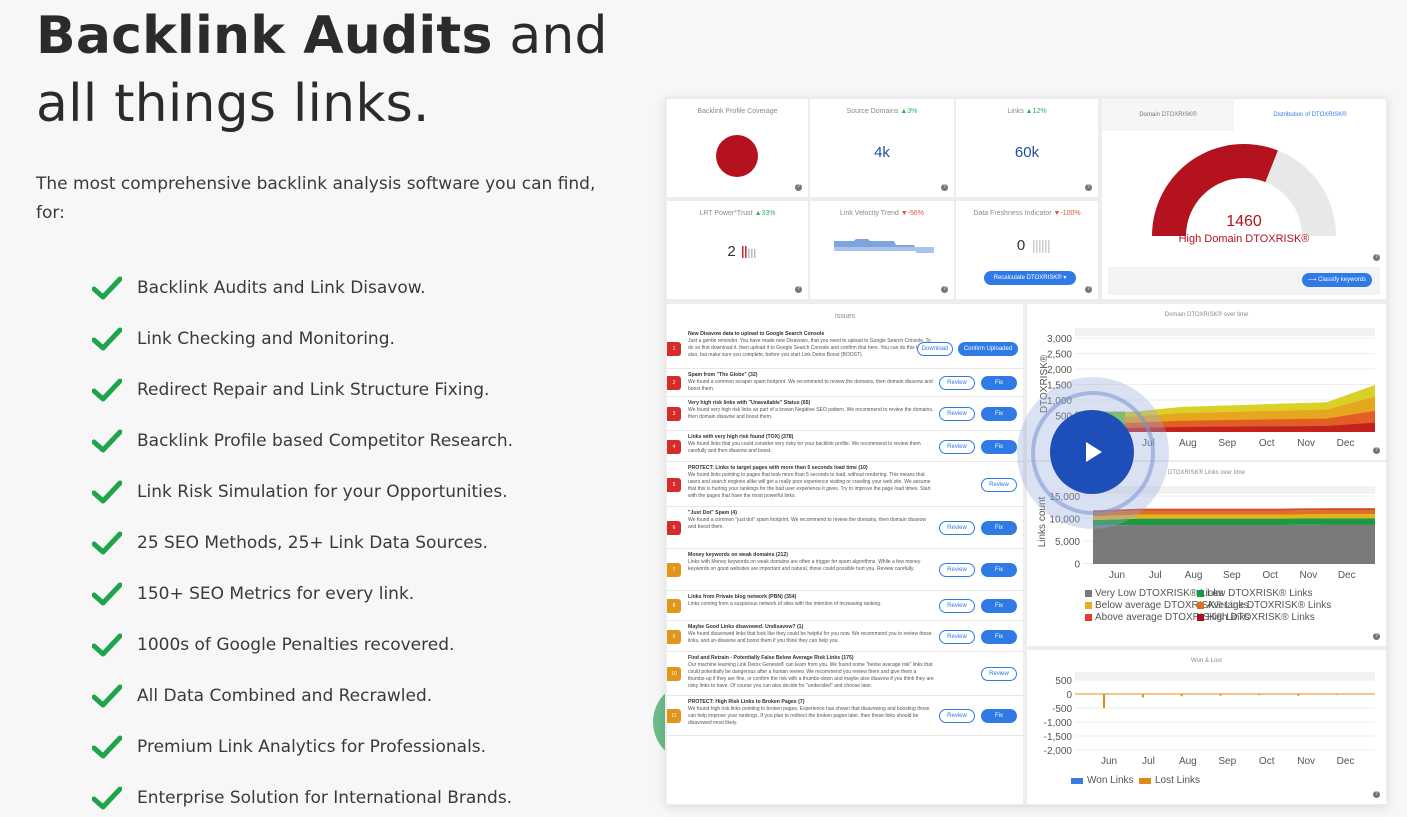  Describe the element at coordinates (233, 104) in the screenshot. I see `hero-title-line2: all things links.` at that location.